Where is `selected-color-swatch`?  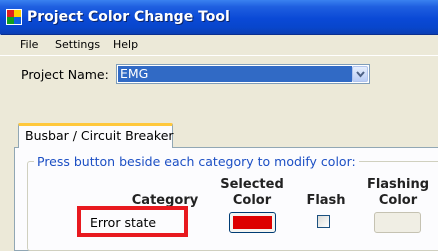 selected-color-swatch is located at coordinates (252, 222).